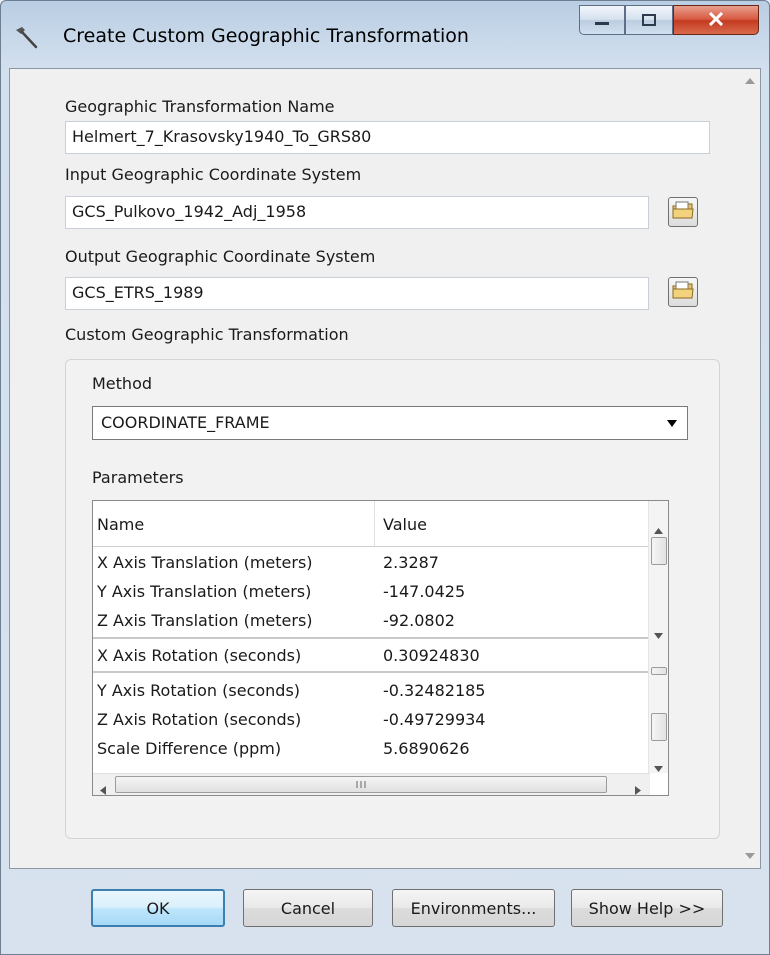 The image size is (770, 955). What do you see at coordinates (158, 908) in the screenshot?
I see `ok-button: OK` at bounding box center [158, 908].